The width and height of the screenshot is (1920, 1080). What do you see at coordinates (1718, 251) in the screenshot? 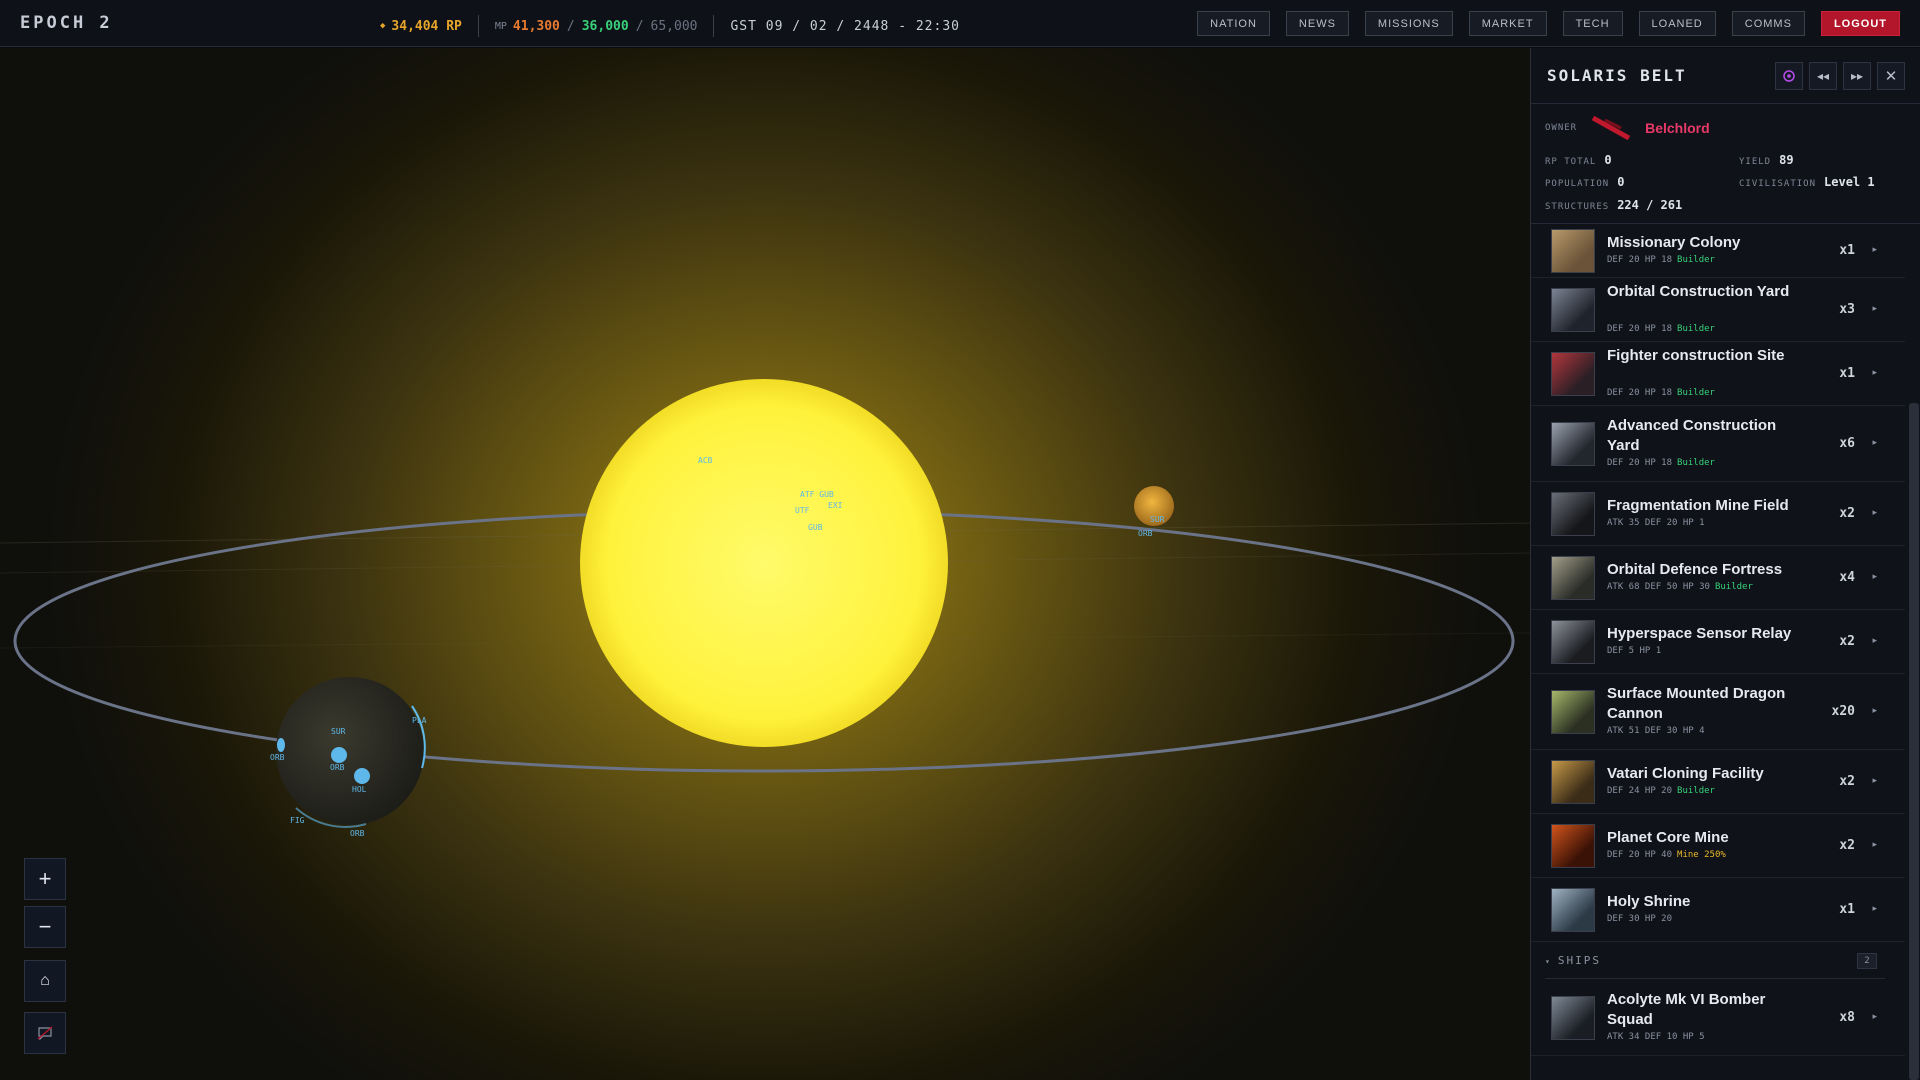
I see `list-item: Missionary Colony DEF 20 HP 18 Builder x1 ▸` at bounding box center [1718, 251].